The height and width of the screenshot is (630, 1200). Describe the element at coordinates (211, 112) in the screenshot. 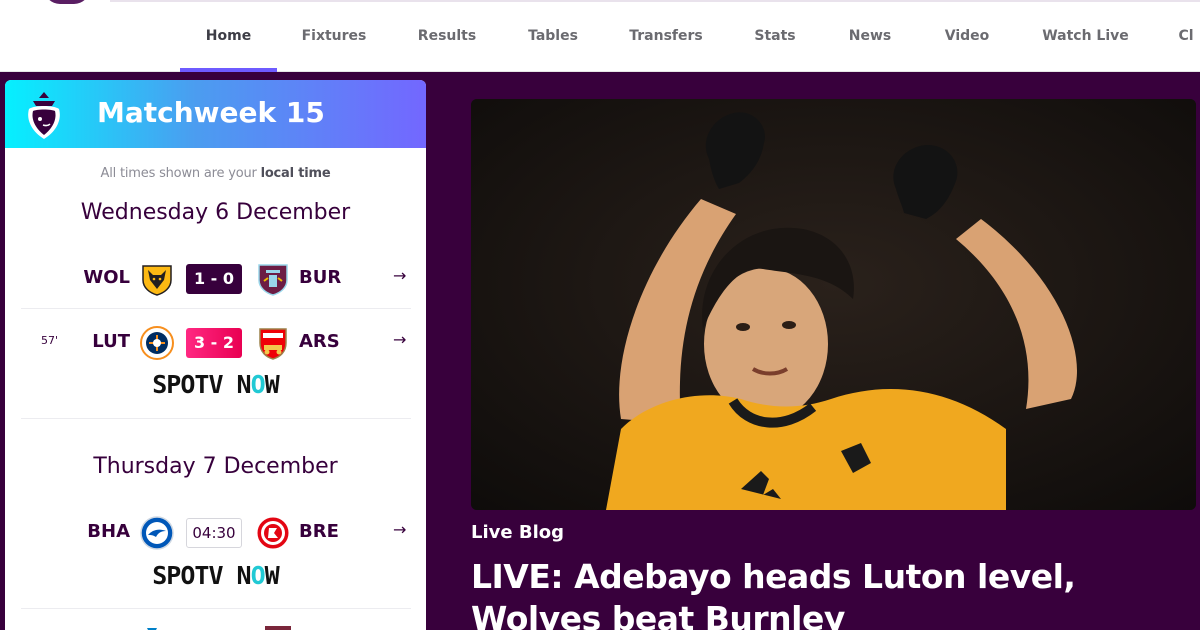

I see `matchweek-title: Matchweek 15` at that location.